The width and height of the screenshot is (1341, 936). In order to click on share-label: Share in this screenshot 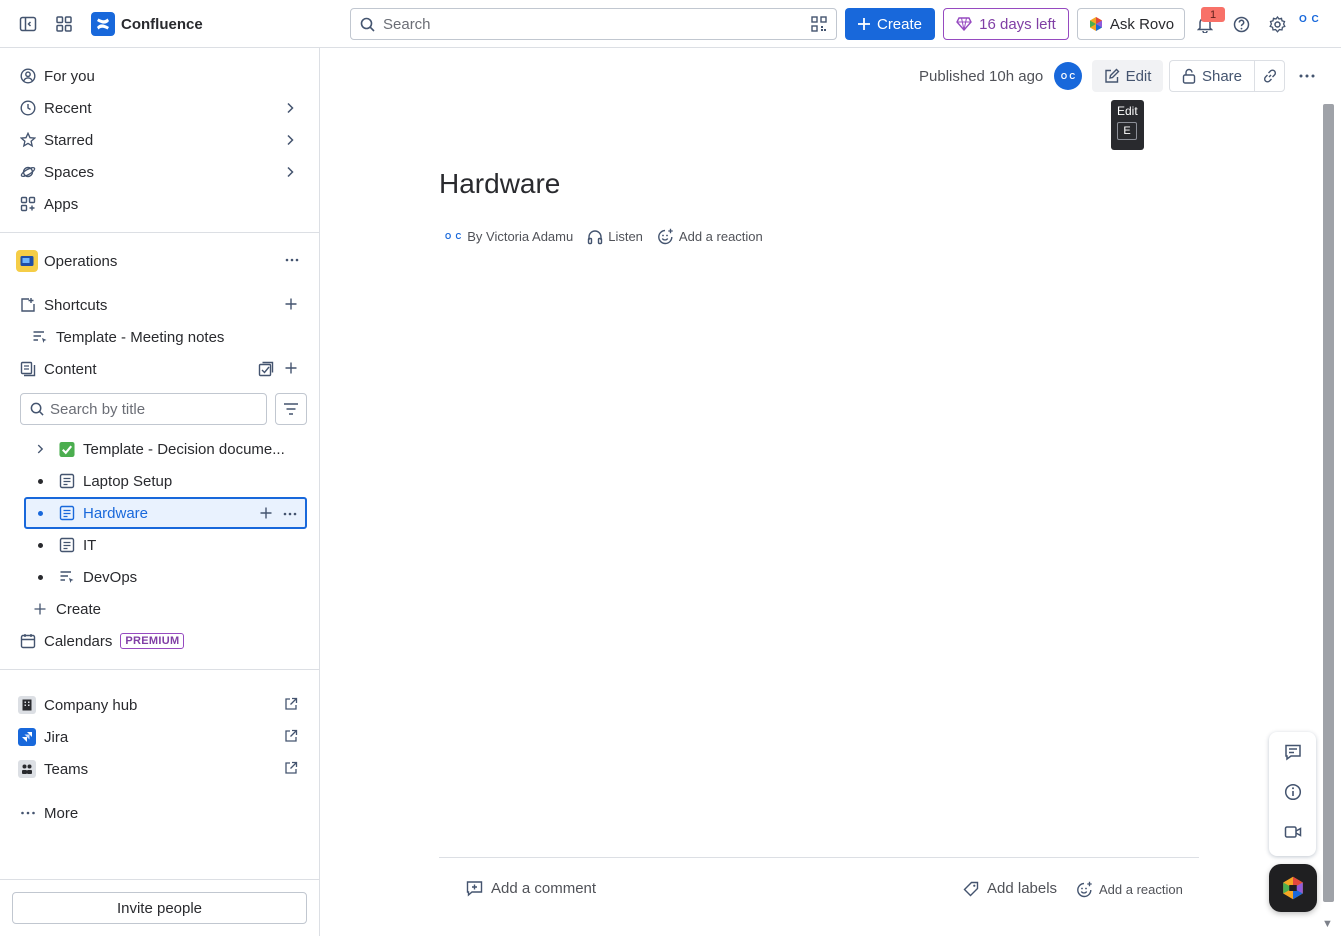, I will do `click(1222, 76)`.